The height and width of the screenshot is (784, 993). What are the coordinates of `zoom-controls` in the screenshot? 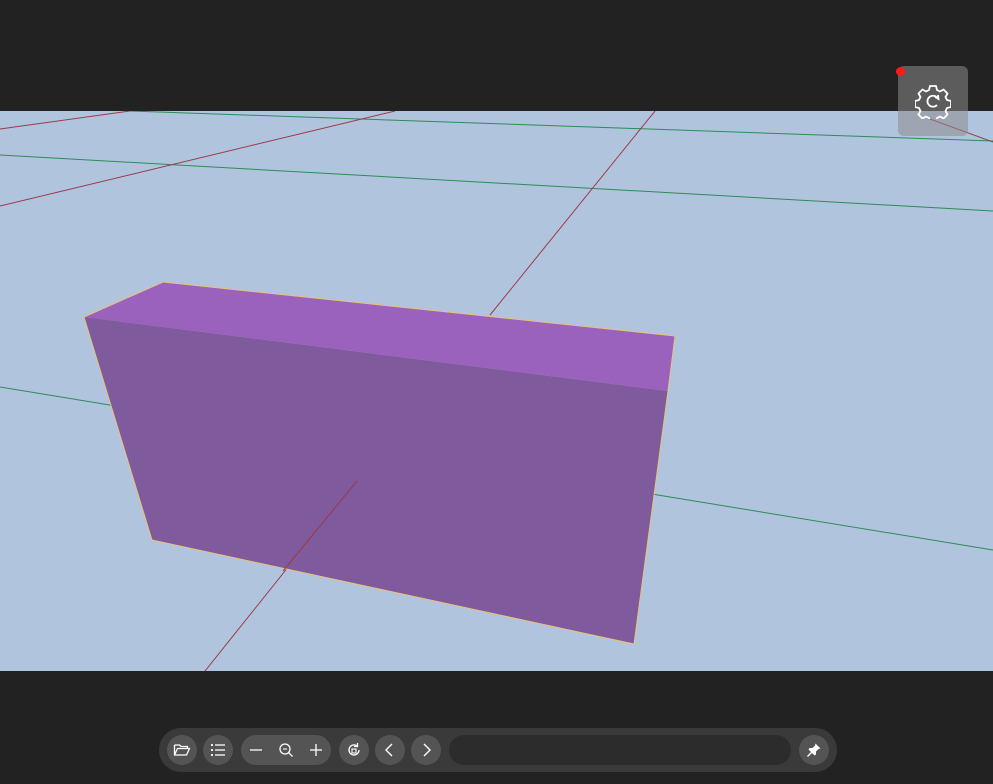 It's located at (286, 750).